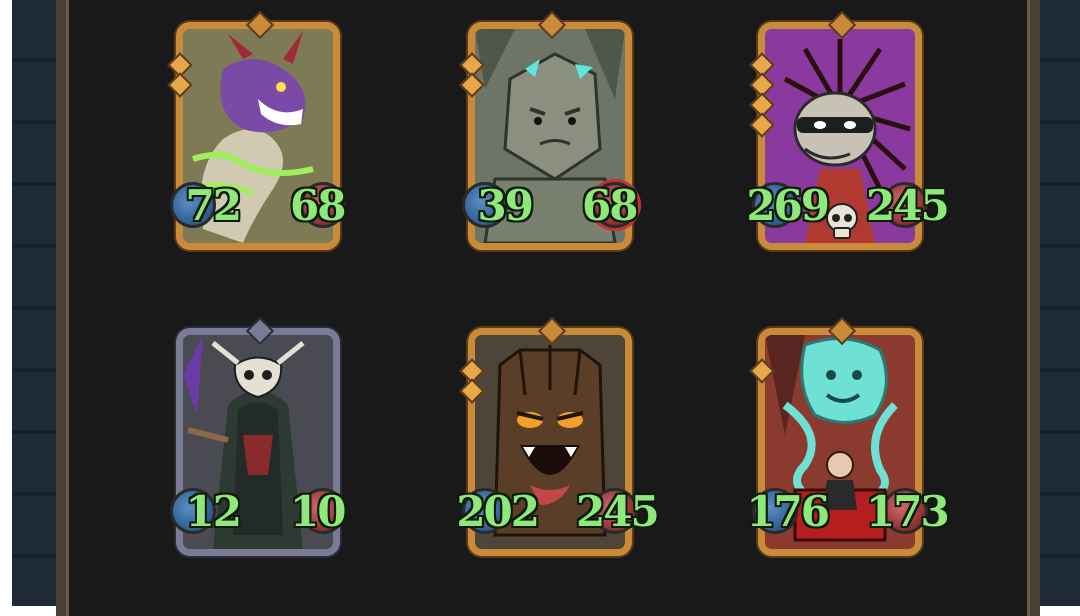  I want to click on attack-value: 176, so click(788, 511).